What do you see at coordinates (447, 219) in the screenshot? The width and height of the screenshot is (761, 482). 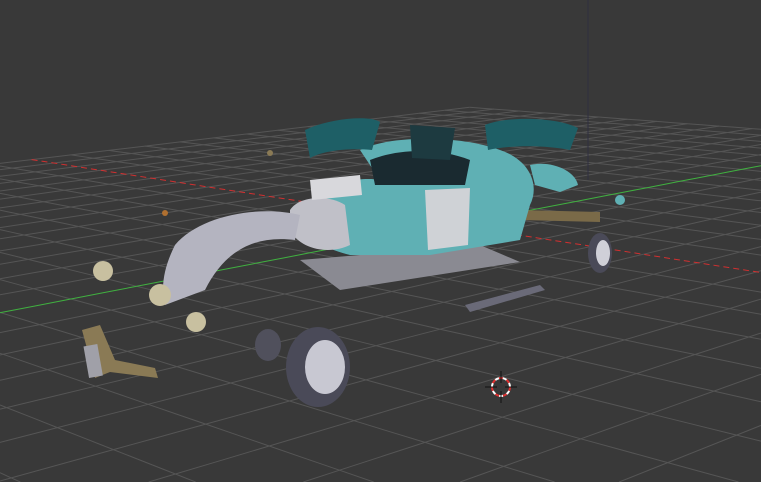 I see `door-panel` at bounding box center [447, 219].